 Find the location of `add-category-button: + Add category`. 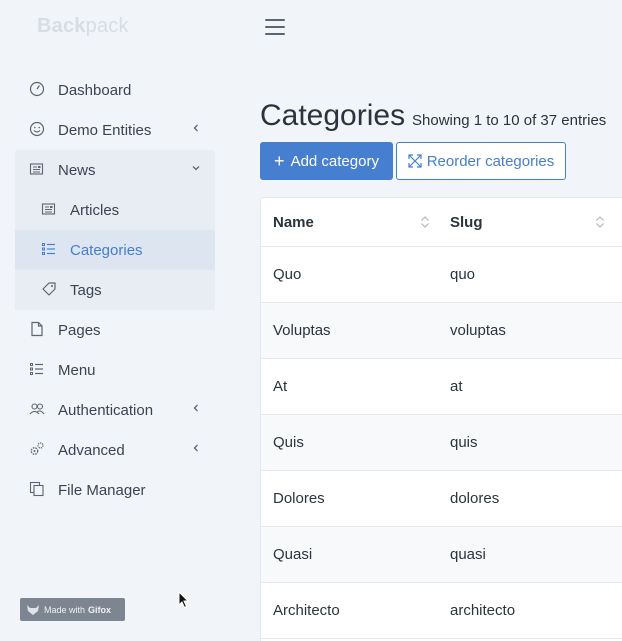

add-category-button: + Add category is located at coordinates (326, 161).